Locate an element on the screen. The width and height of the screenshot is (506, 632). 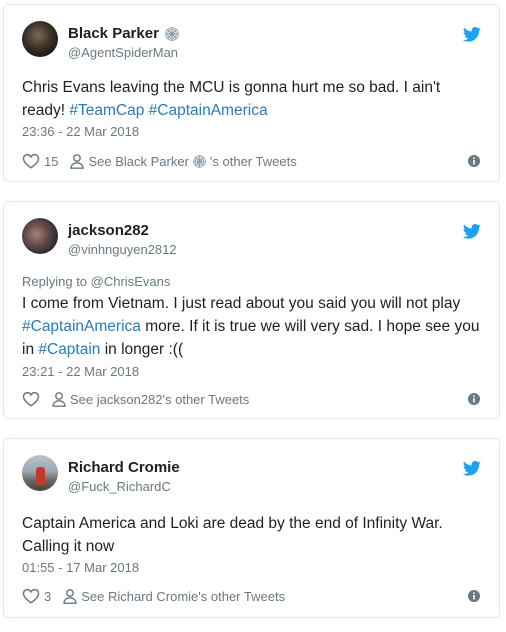
tweet-timestamp: 23:36 - 22 Mar 2018 is located at coordinates (80, 131).